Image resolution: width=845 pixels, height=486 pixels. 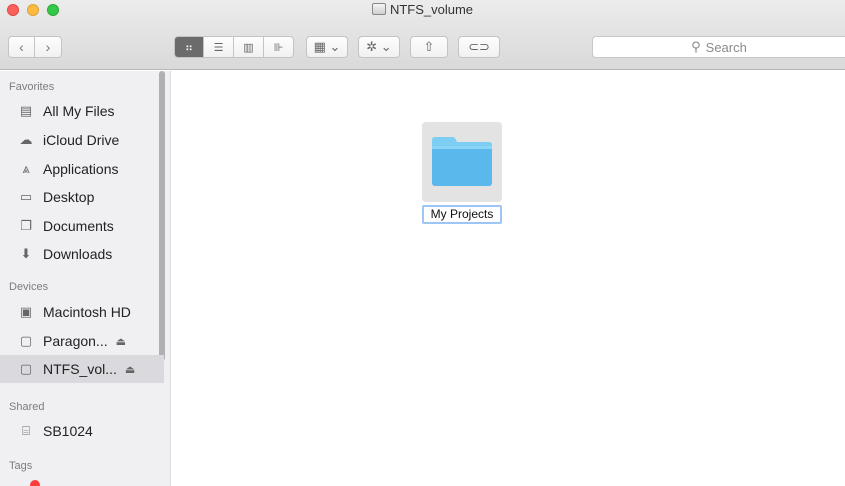 What do you see at coordinates (78, 254) in the screenshot?
I see `sidebar-item-label: Downloads` at bounding box center [78, 254].